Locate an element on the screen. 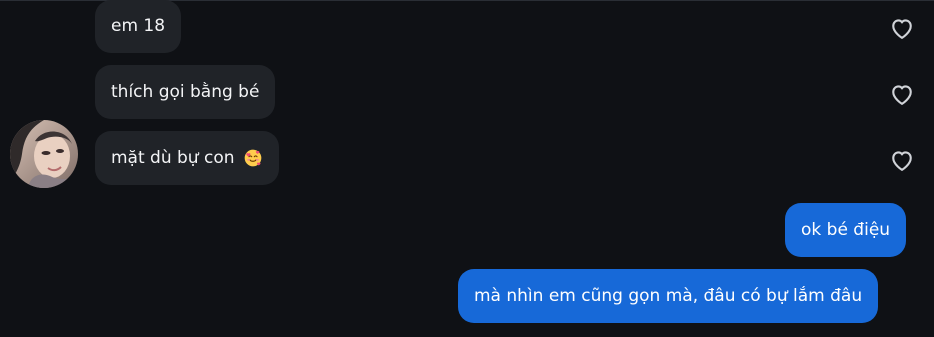  outgoing-message-bubble: ok bé điệu is located at coordinates (846, 230).